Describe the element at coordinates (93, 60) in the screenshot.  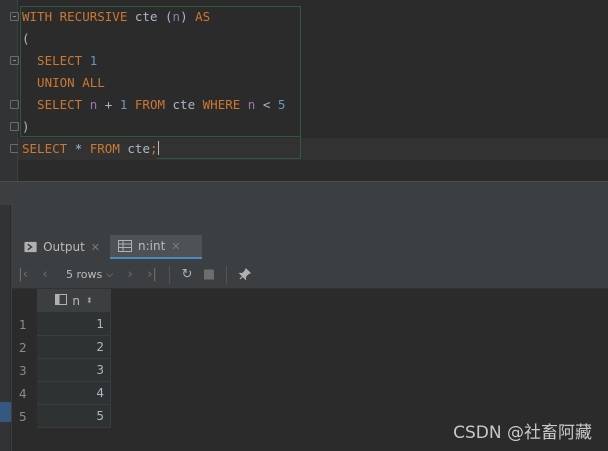
I see `code-token: 1` at that location.